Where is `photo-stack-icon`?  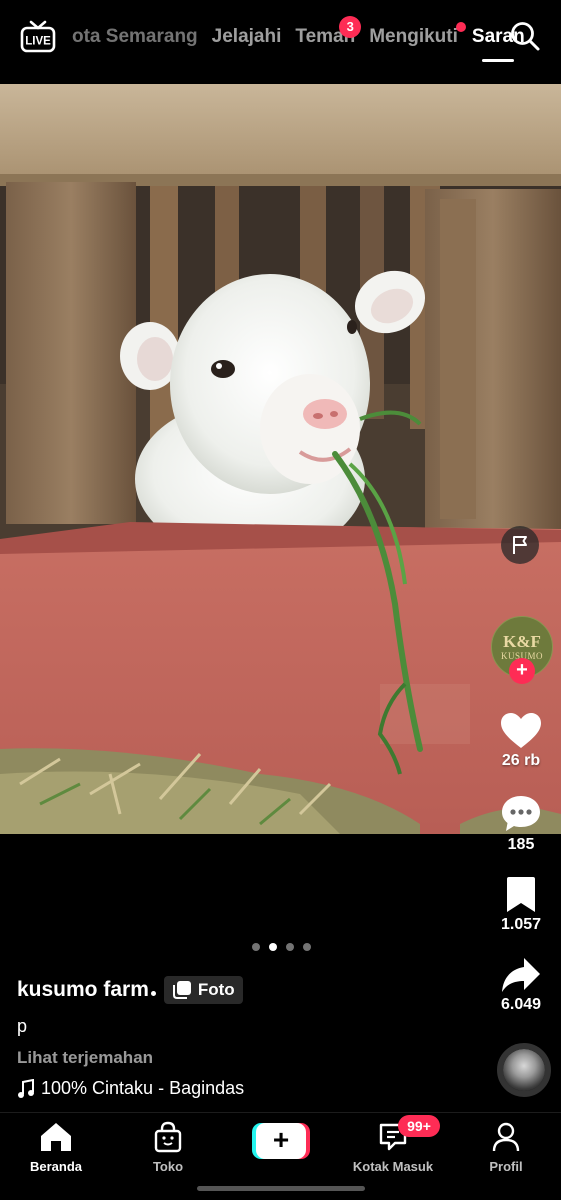 photo-stack-icon is located at coordinates (181, 990).